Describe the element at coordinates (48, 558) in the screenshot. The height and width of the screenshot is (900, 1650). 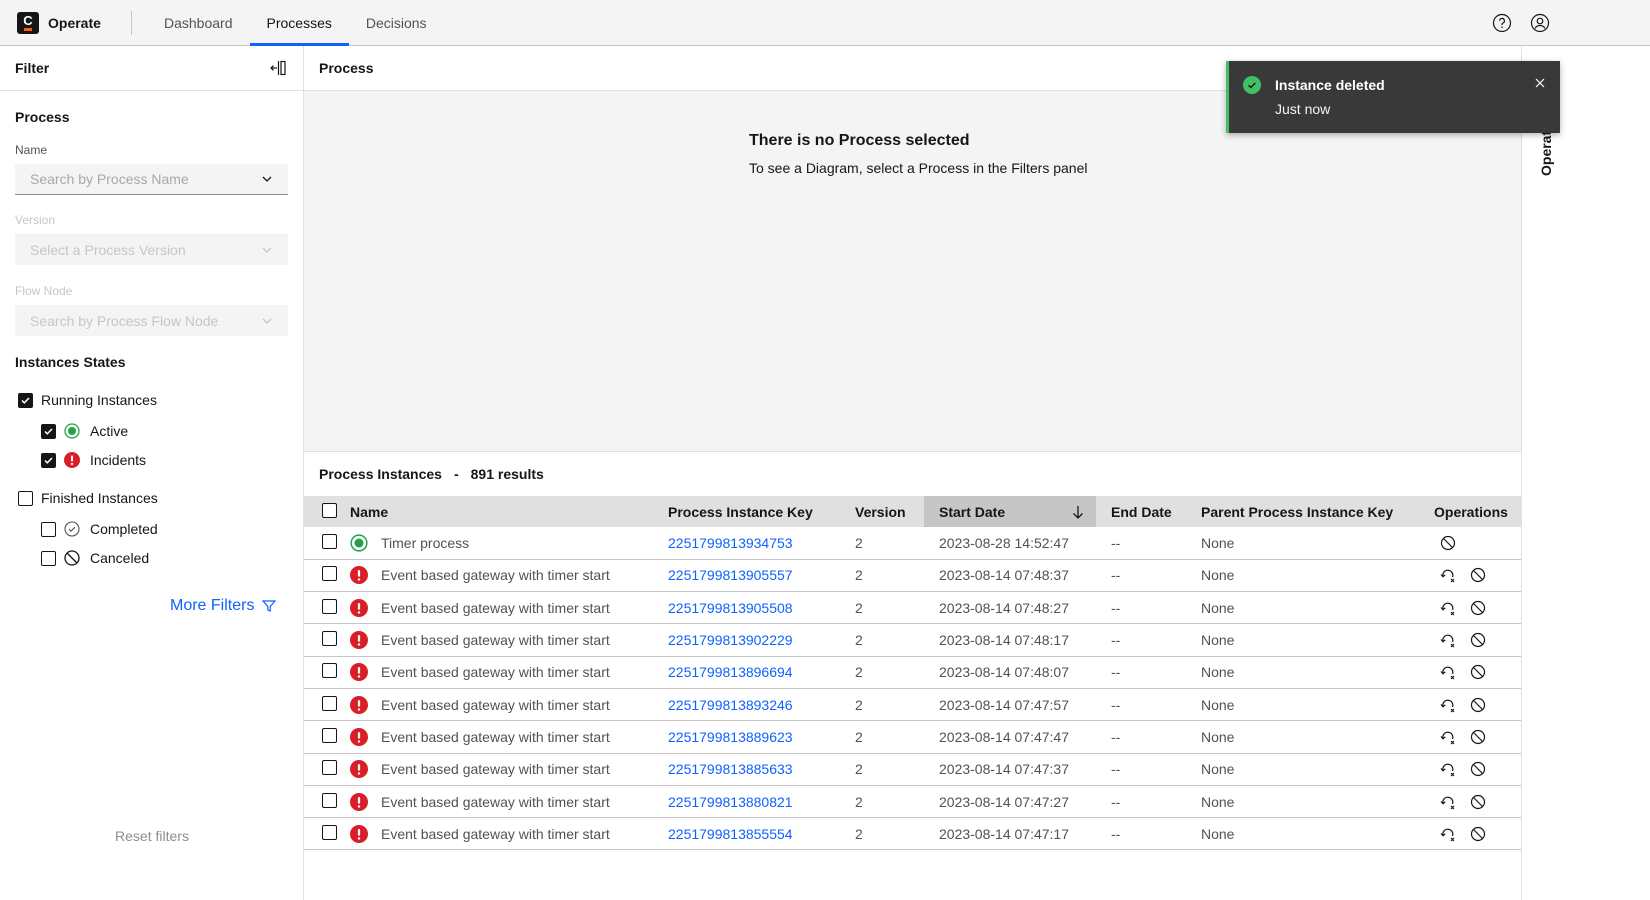
I see `canceled-checkbox` at that location.